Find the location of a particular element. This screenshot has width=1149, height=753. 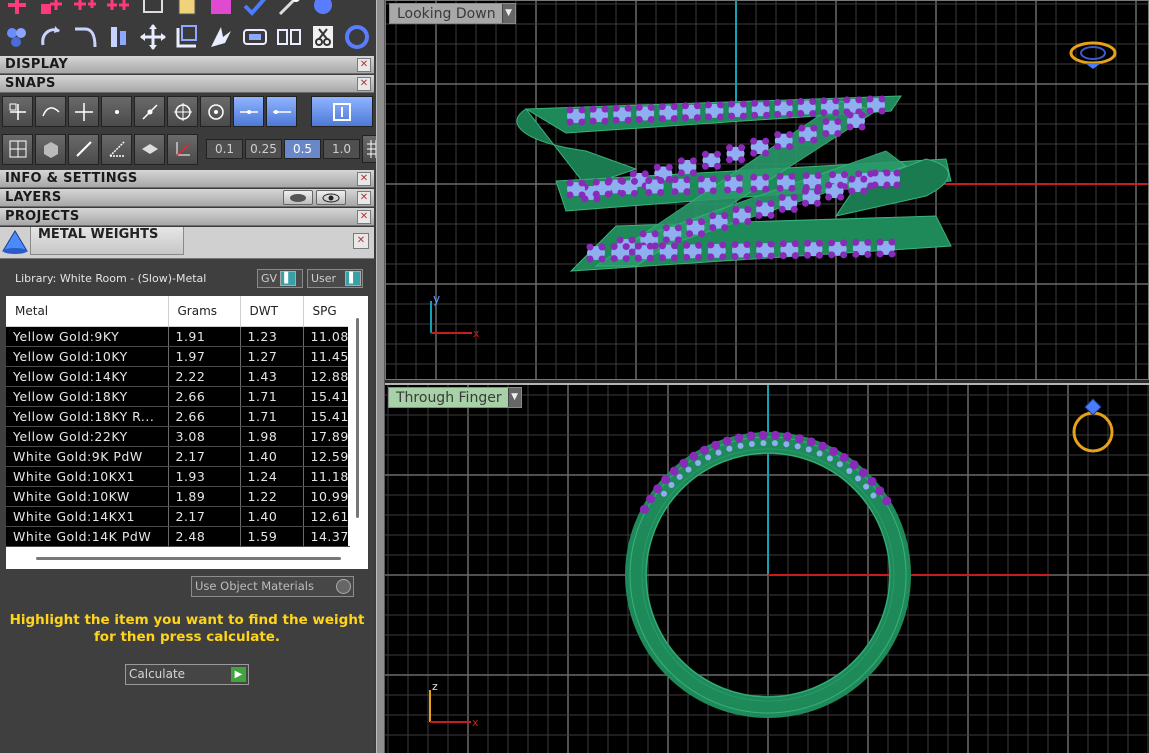

scale-icon is located at coordinates (187, 37).